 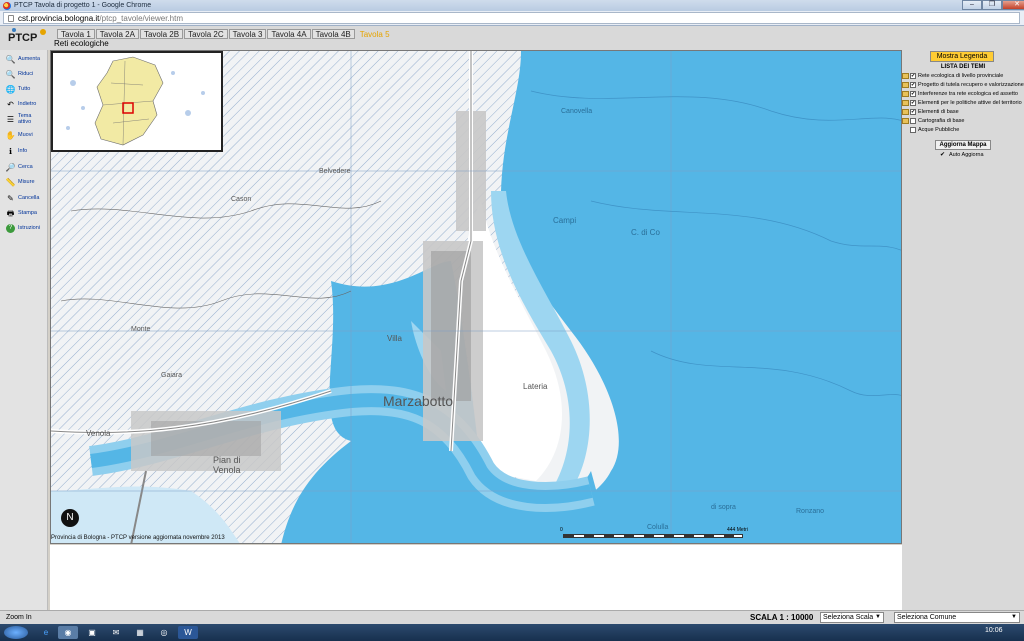 What do you see at coordinates (117, 34) in the screenshot?
I see `tab-tavola-2a: Tavola 2A` at bounding box center [117, 34].